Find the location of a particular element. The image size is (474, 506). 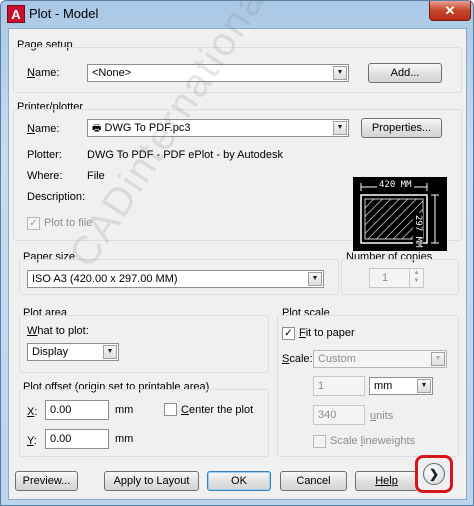

page-setup-name-value: <None> is located at coordinates (112, 73).